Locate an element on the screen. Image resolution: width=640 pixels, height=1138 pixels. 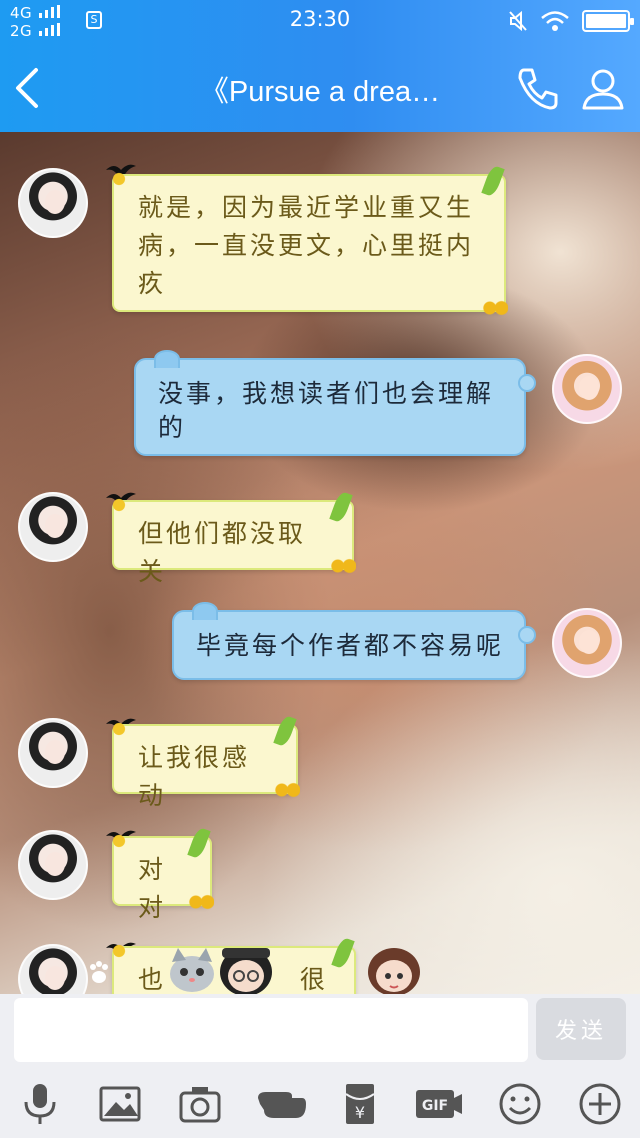
message-text: 对对 is located at coordinates (152, 888).